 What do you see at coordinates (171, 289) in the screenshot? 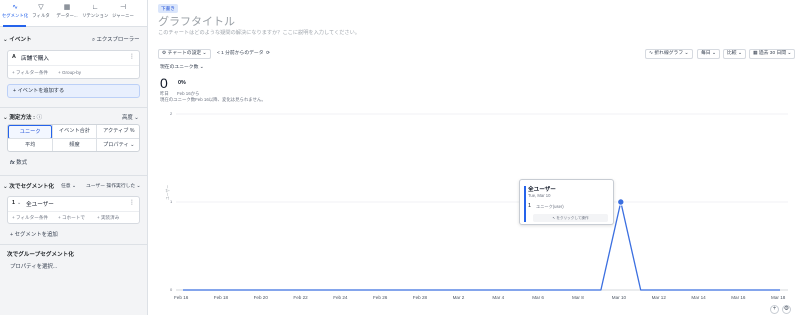
I see `y-tick-label: 0` at bounding box center [171, 289].